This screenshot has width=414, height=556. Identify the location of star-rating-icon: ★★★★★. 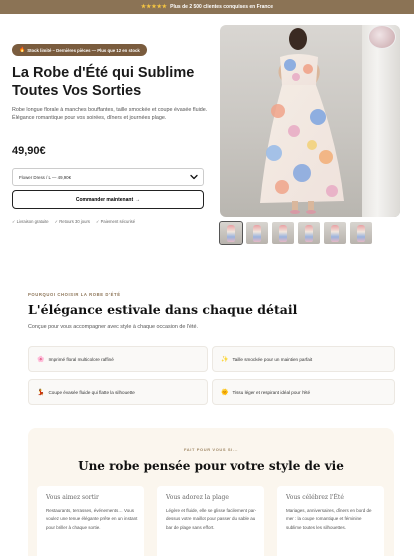
(154, 7).